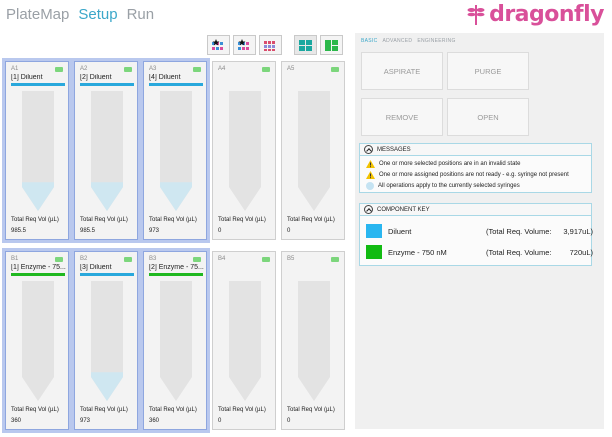  I want to click on well-component-name: [1] Diluent, so click(27, 77).